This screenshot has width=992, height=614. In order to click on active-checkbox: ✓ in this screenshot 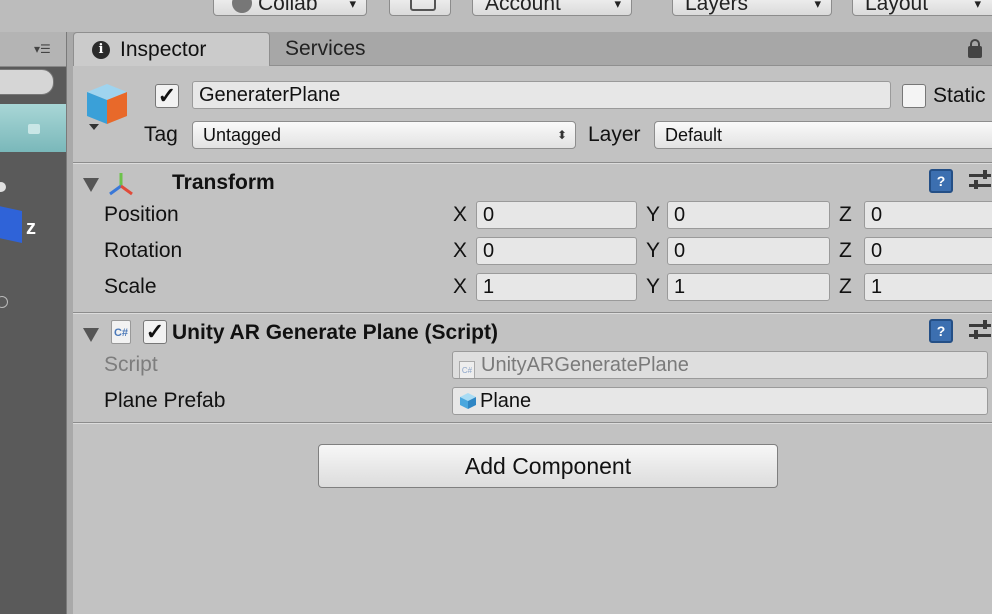, I will do `click(167, 96)`.